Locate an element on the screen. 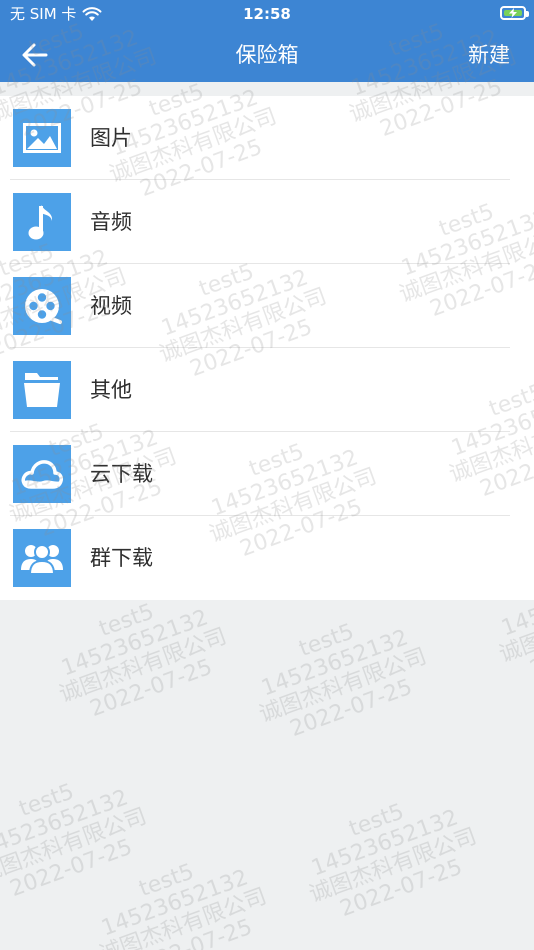  music-note-icon is located at coordinates (42, 222).